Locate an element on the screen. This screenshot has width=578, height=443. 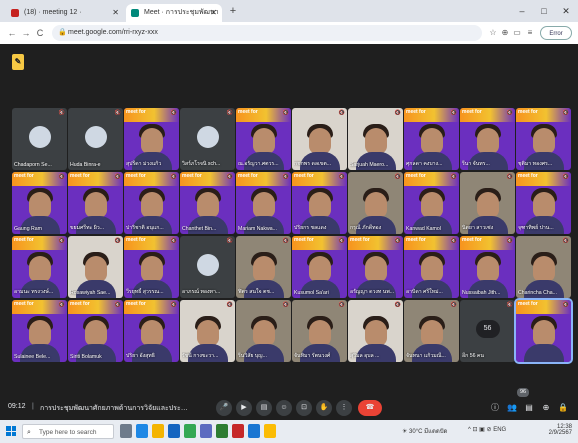
captions-icon: ▤ is located at coordinates (264, 408).